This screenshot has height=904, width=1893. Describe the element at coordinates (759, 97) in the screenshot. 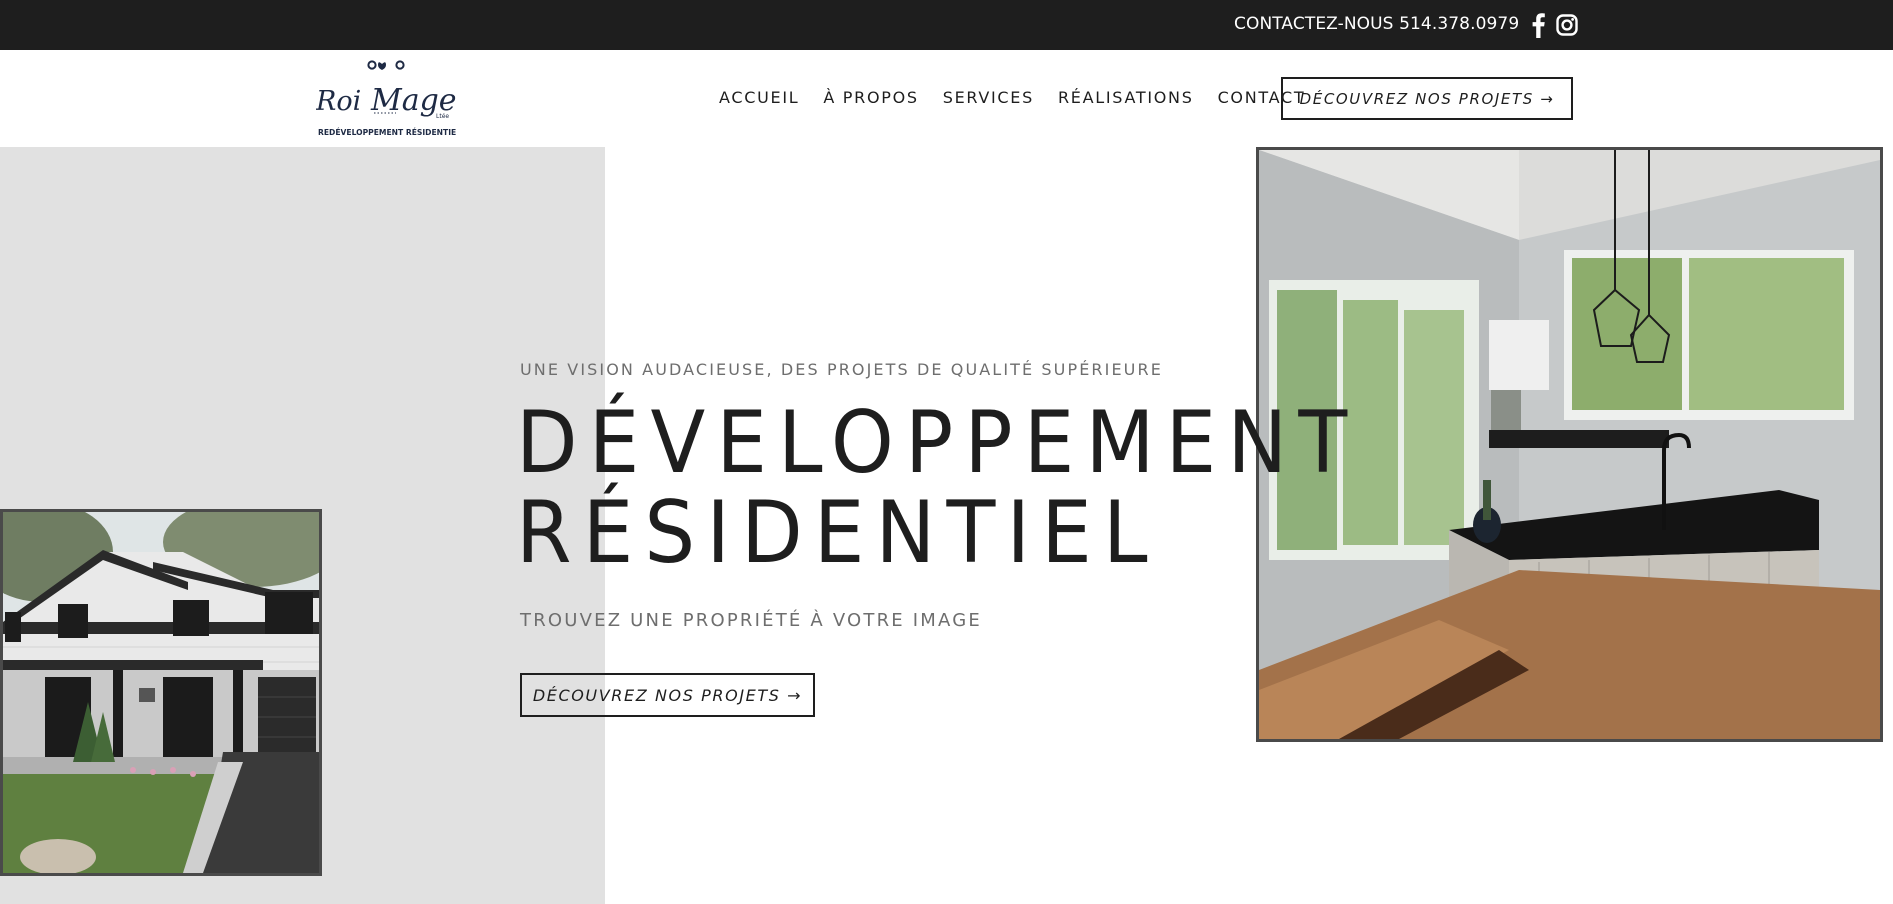

I see `nav-item-accueil: ACCUEIL` at that location.